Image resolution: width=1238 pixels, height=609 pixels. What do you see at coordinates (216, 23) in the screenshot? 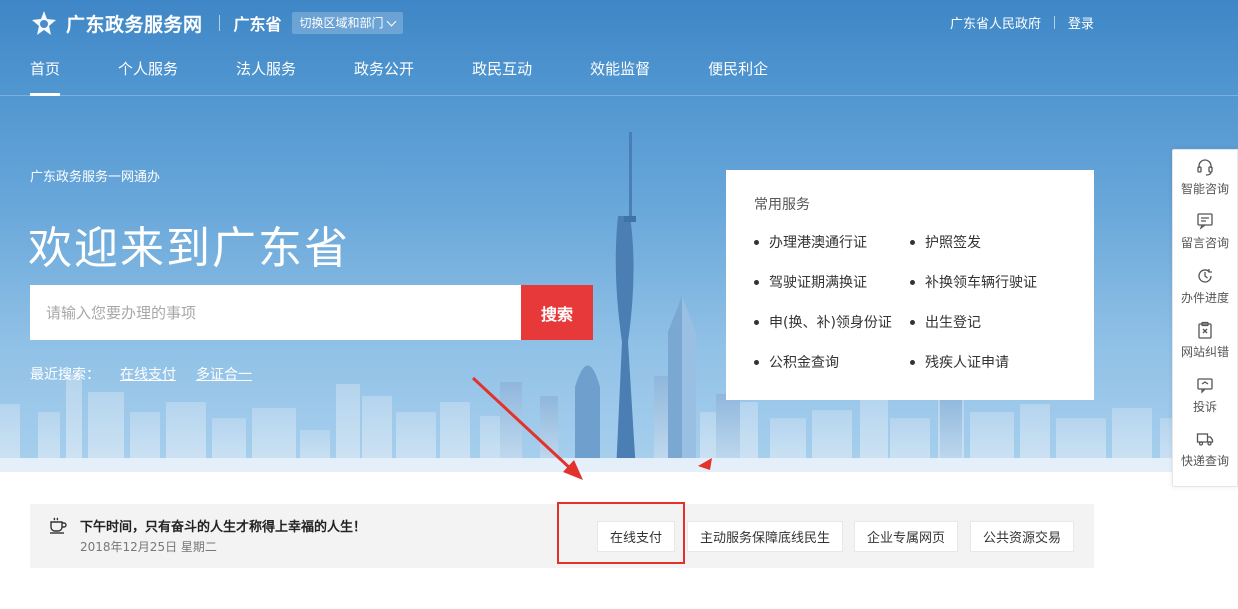
I see `site-logo: 广东政务服务网 广东省 切换区域和部门` at bounding box center [216, 23].